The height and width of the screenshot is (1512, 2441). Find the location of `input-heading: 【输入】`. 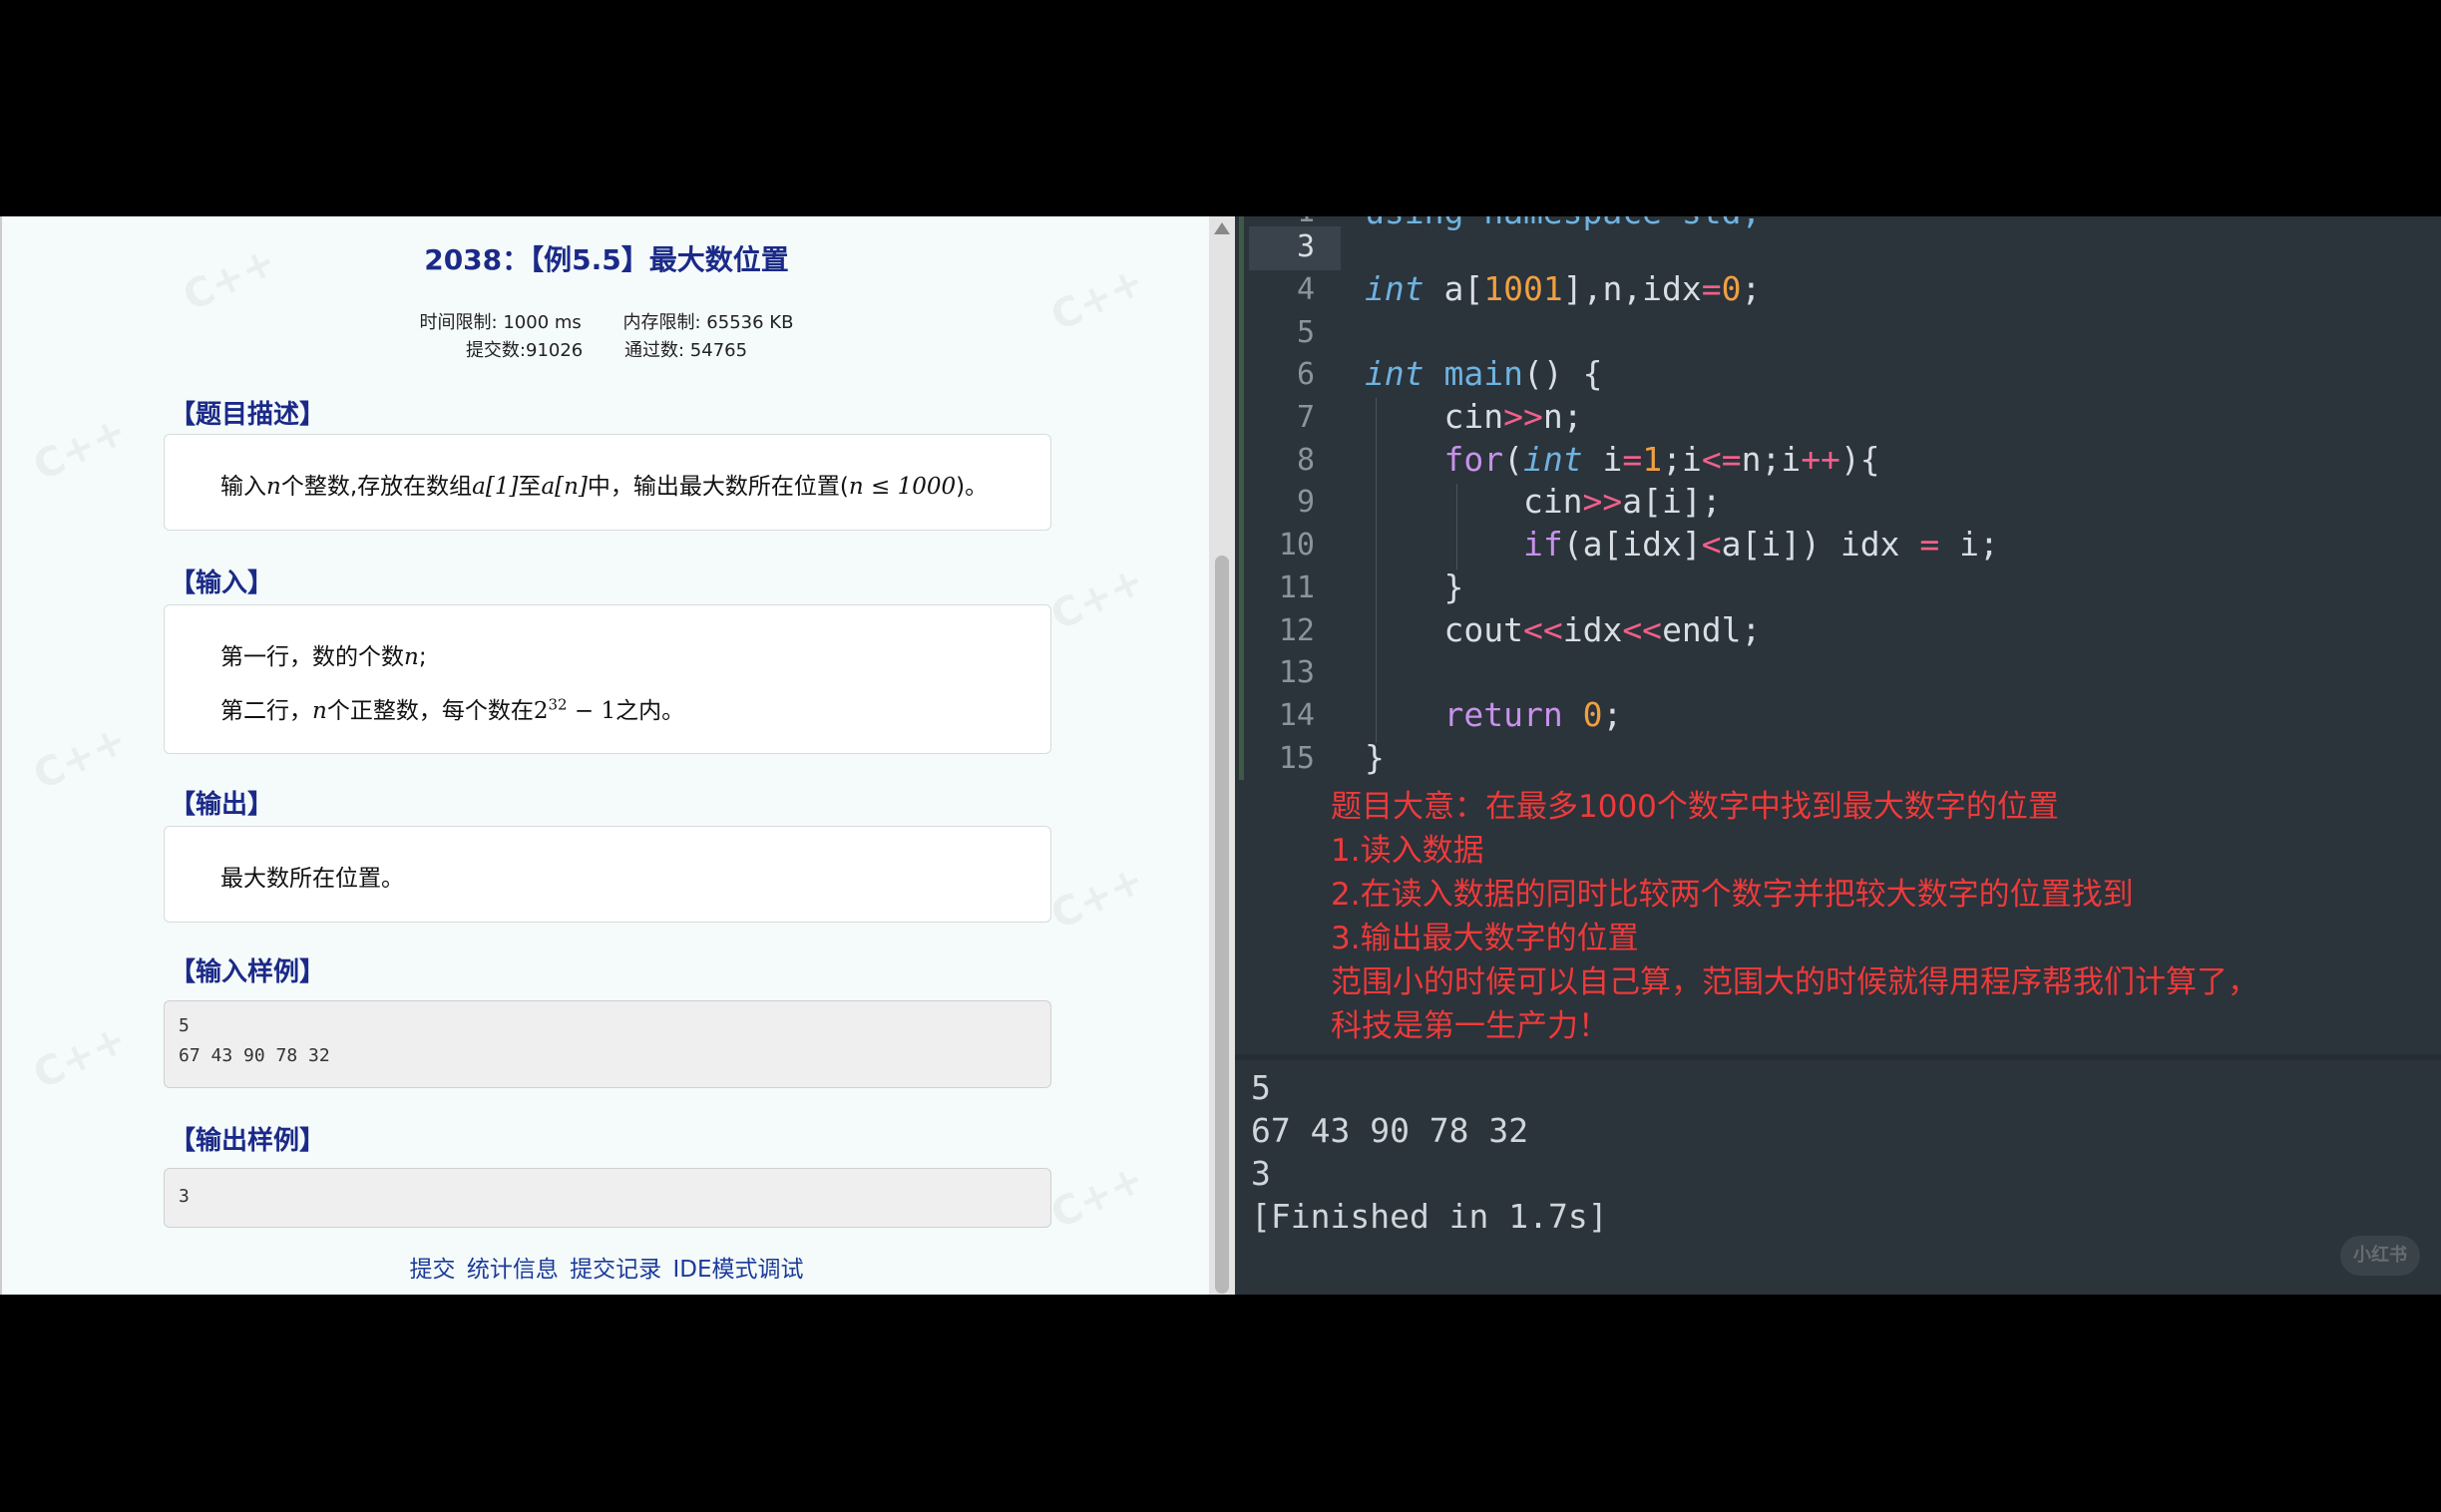

input-heading: 【输入】 is located at coordinates (222, 583).